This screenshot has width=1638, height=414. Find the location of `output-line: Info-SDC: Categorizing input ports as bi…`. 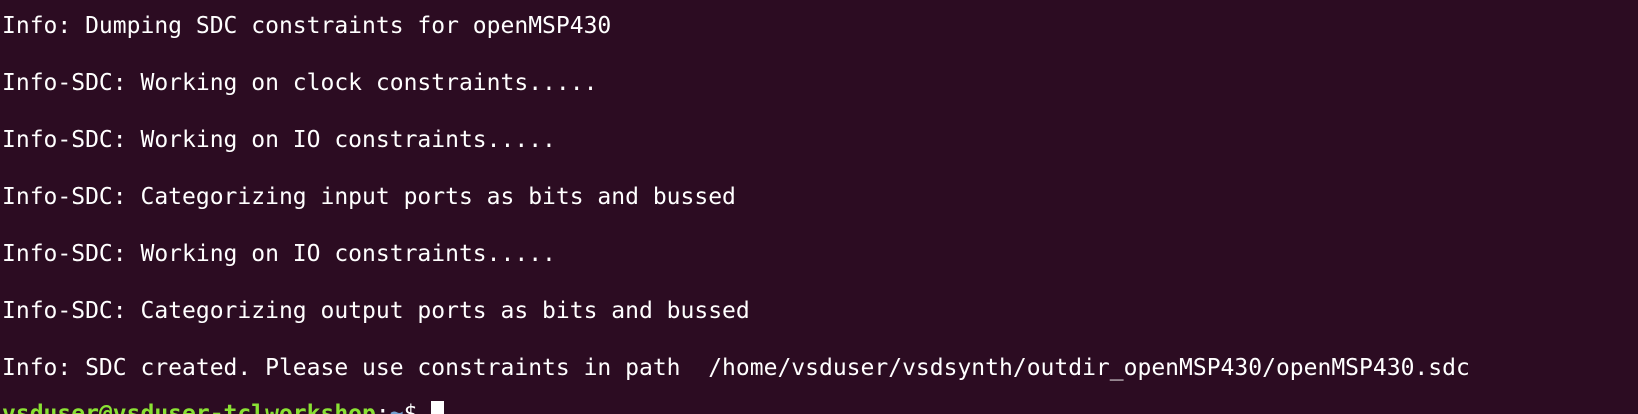

output-line: Info-SDC: Categorizing input ports as bi… is located at coordinates (369, 197).